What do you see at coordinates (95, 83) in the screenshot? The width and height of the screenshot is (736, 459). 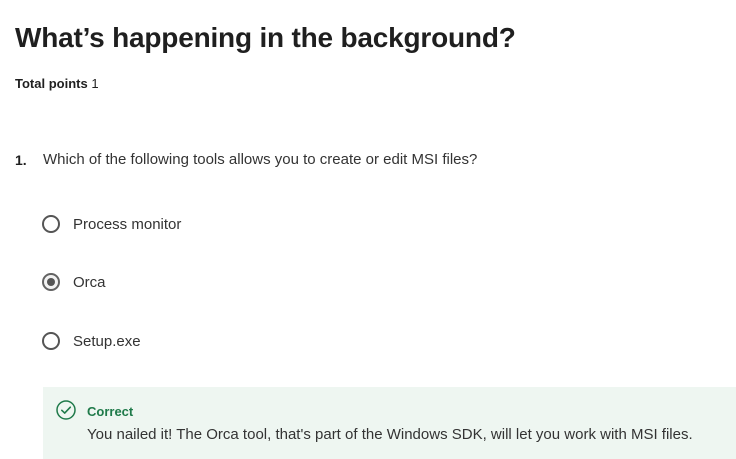 I see `total-points-value: 1` at bounding box center [95, 83].